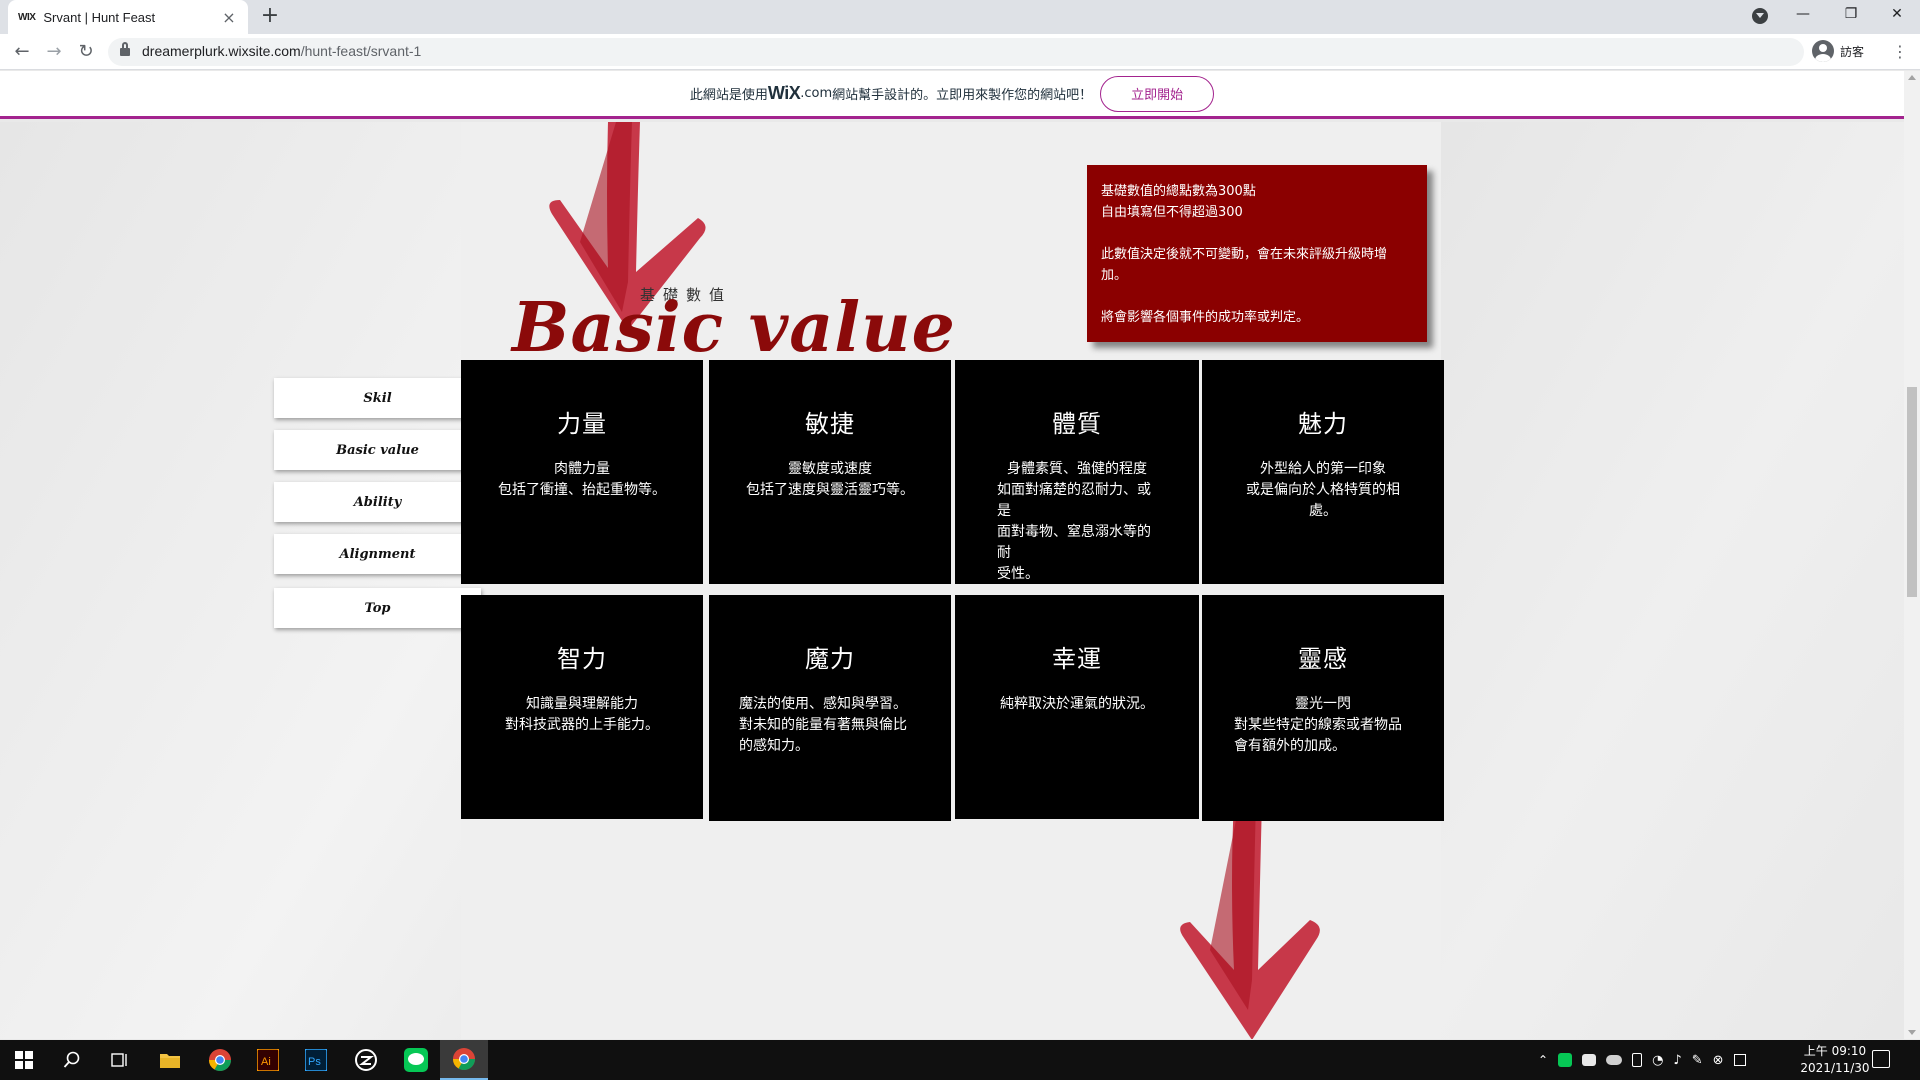  Describe the element at coordinates (1543, 1060) in the screenshot. I see `tray-expand-icon: ⌃` at that location.